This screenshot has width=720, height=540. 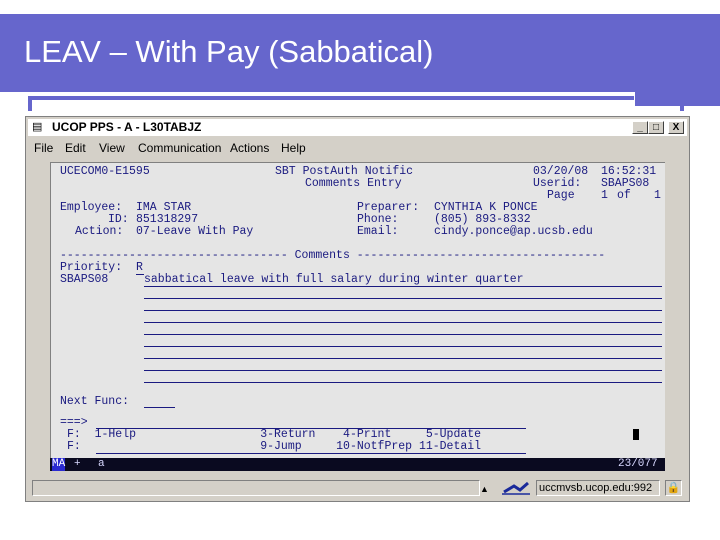 I want to click on action-value: 07-Leave With Pay, so click(x=195, y=231).